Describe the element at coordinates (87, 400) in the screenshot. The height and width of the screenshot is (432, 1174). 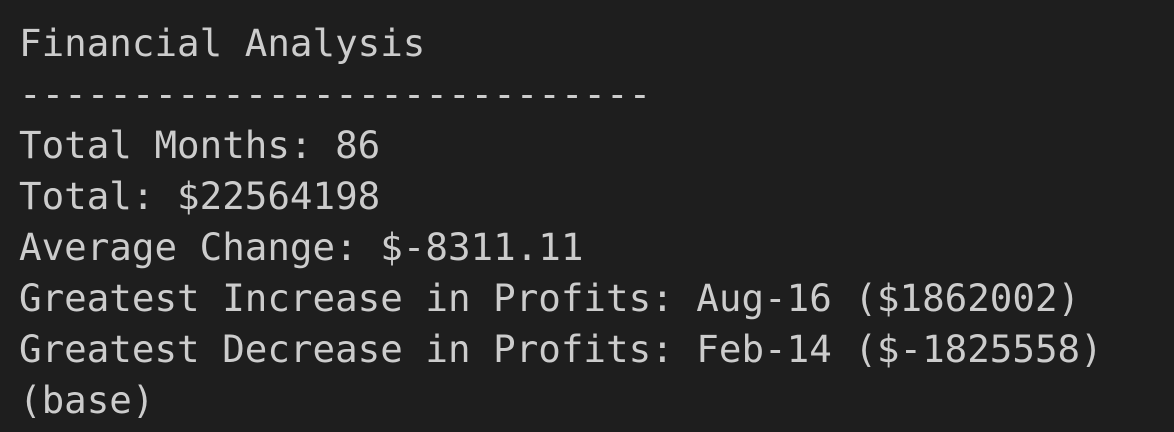
I see `prompt-line: (base)` at that location.